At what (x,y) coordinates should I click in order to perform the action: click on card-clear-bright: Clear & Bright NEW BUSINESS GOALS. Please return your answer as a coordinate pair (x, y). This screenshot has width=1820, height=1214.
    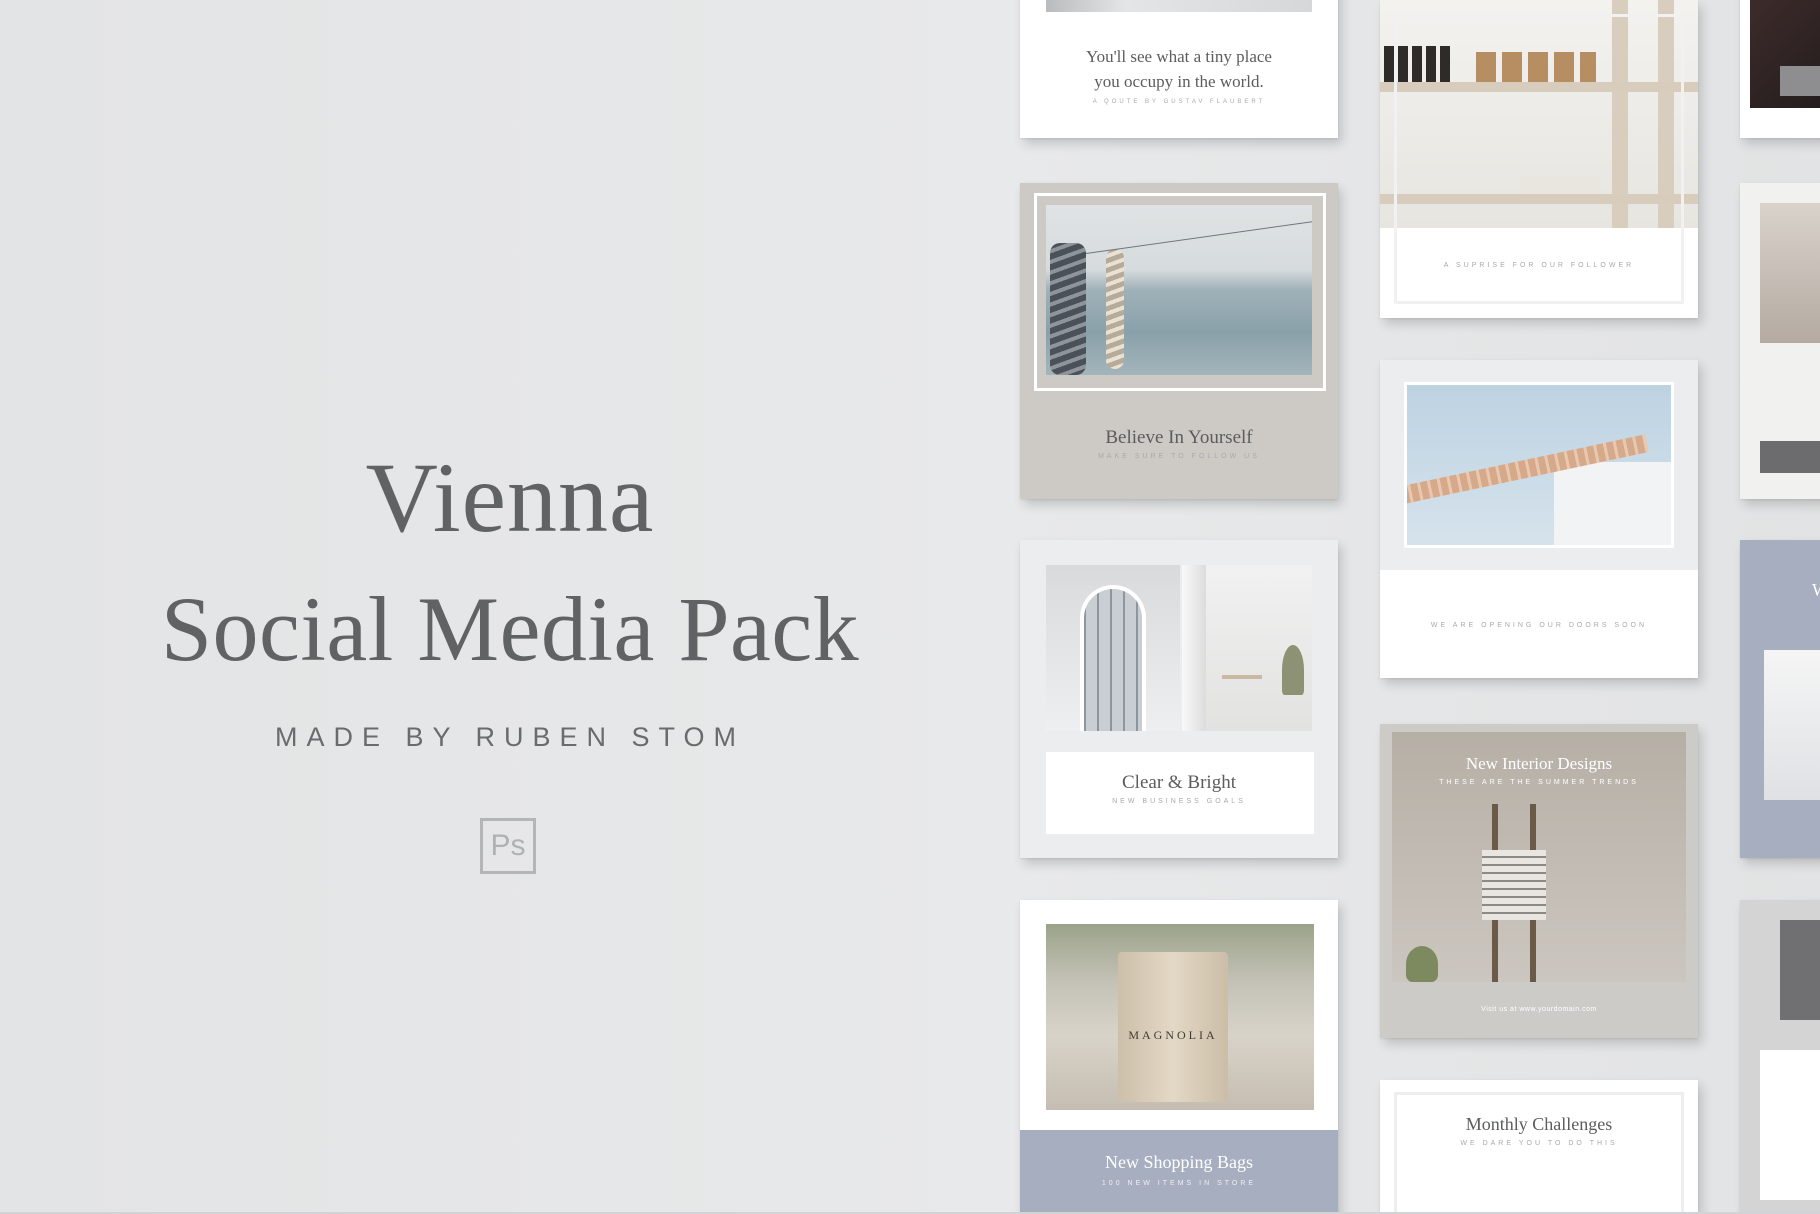
    Looking at the image, I should click on (1179, 699).